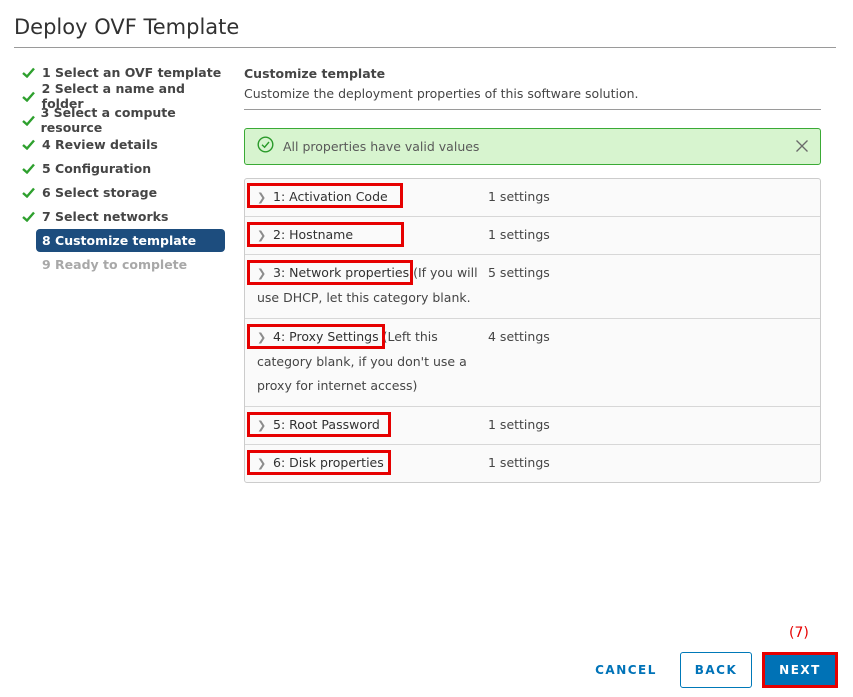 The height and width of the screenshot is (697, 853). Describe the element at coordinates (132, 72) in the screenshot. I see `step-label: 1 Select an OVF template` at that location.